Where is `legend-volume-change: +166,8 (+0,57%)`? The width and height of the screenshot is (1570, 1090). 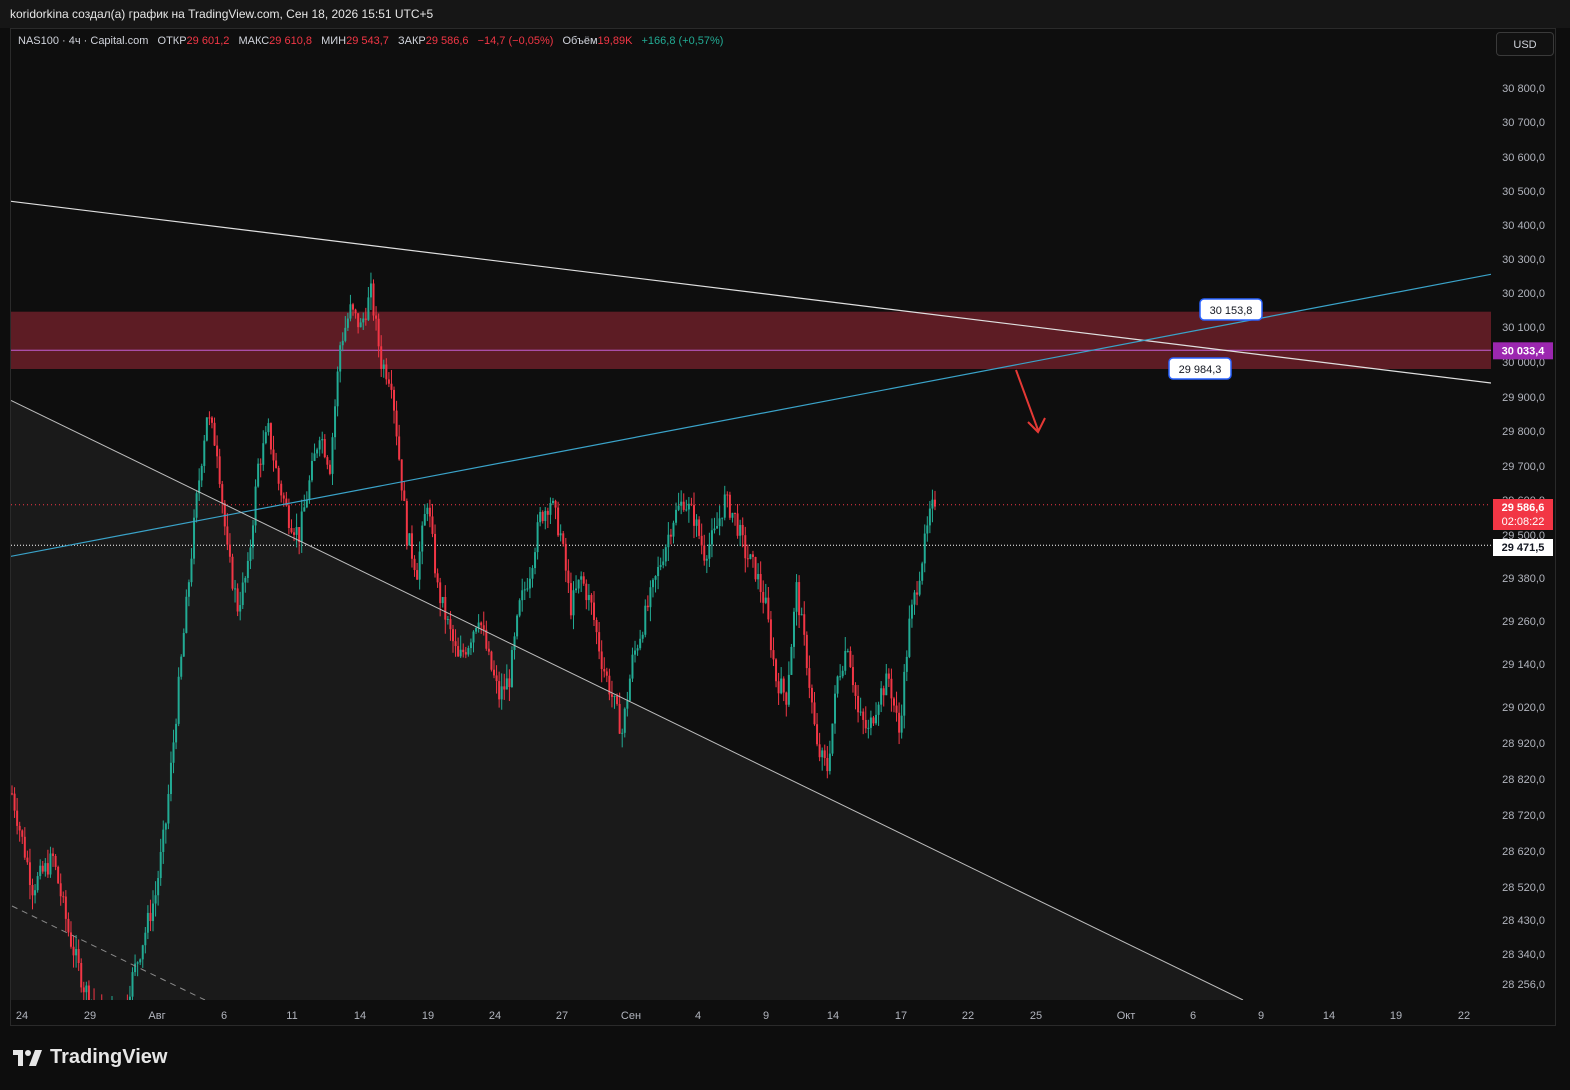 legend-volume-change: +166,8 (+0,57%) is located at coordinates (682, 41).